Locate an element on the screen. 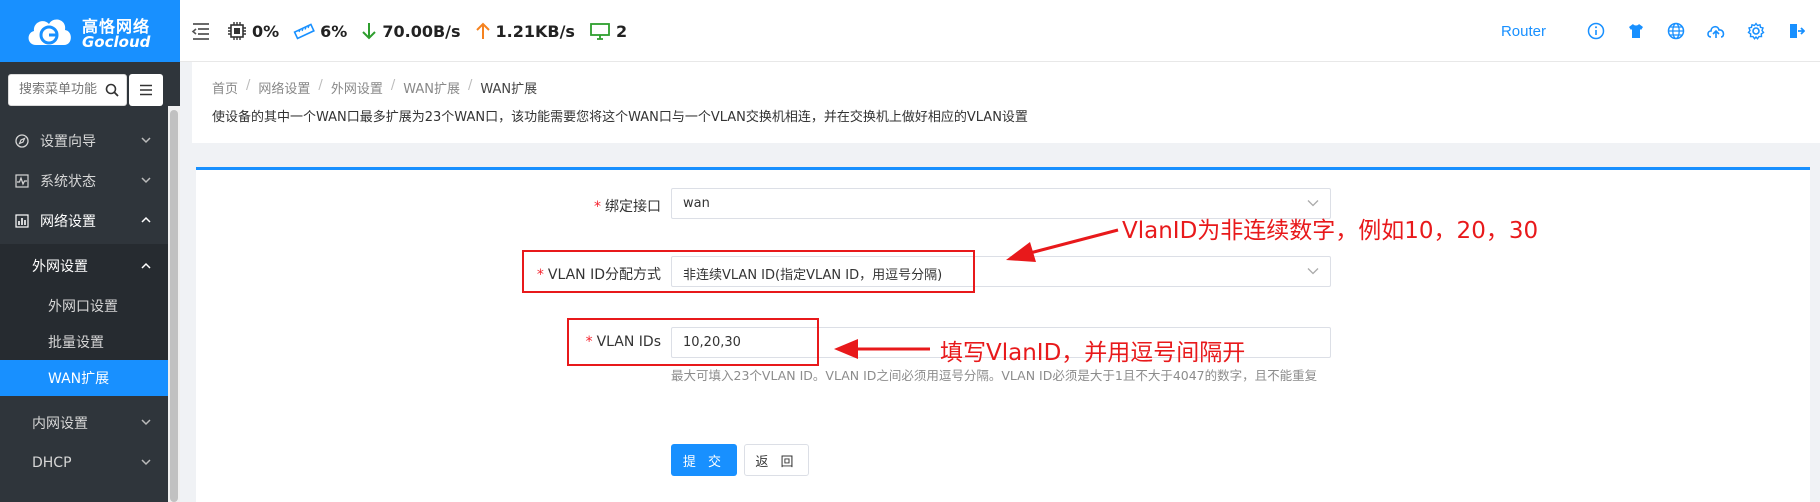 The width and height of the screenshot is (1820, 502). annotation-note-vlan-ids: 填写VlanID，并用逗号间隔开 is located at coordinates (1093, 353).